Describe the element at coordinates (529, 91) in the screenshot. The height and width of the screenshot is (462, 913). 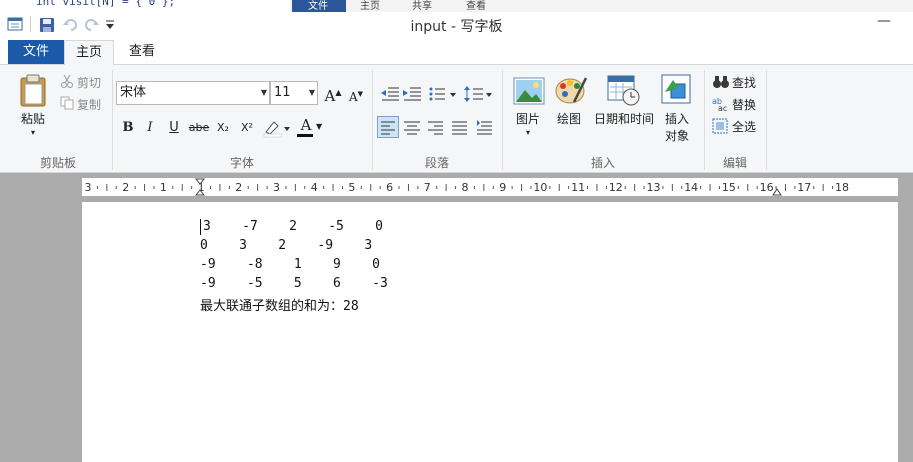
I see `picture-icon` at that location.